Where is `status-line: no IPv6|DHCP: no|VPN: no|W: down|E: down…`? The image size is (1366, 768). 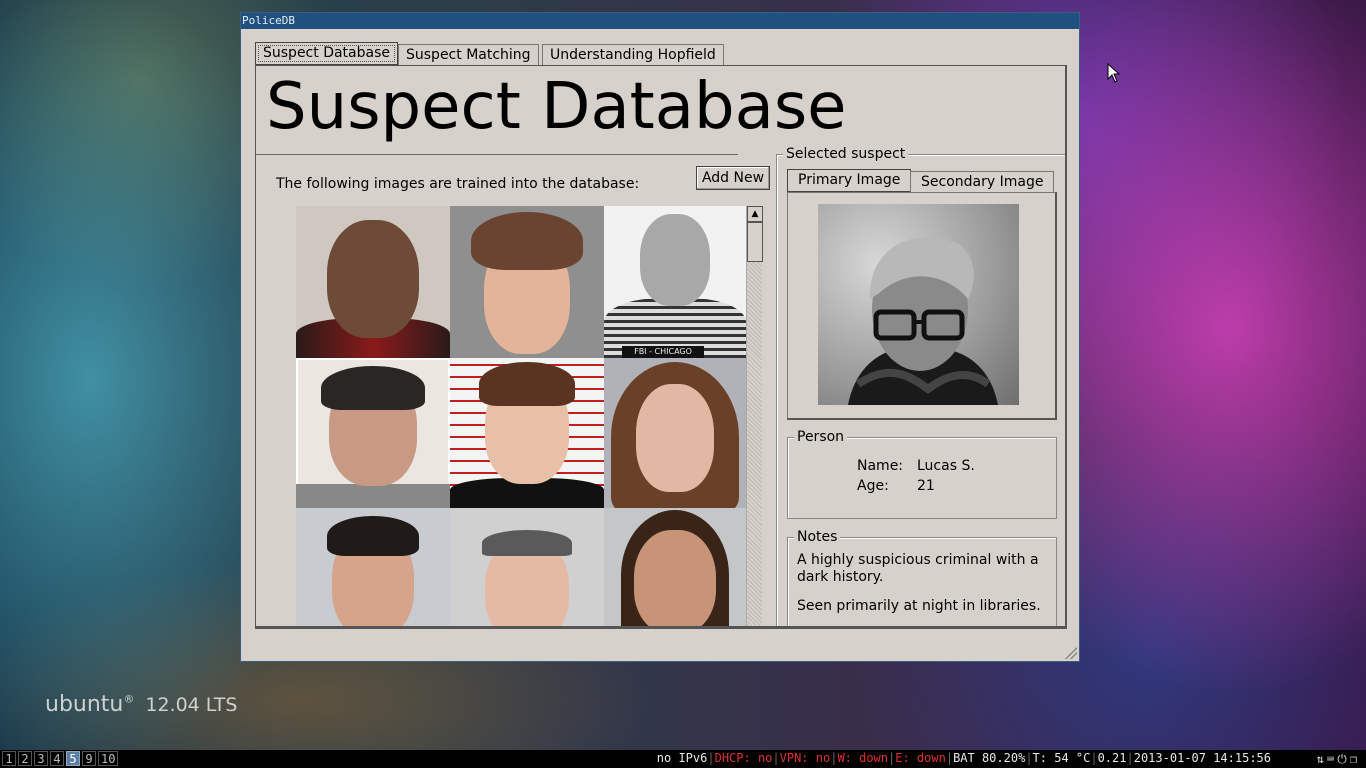
status-line: no IPv6|DHCP: no|VPN: no|W: down|E: down… is located at coordinates (963, 758).